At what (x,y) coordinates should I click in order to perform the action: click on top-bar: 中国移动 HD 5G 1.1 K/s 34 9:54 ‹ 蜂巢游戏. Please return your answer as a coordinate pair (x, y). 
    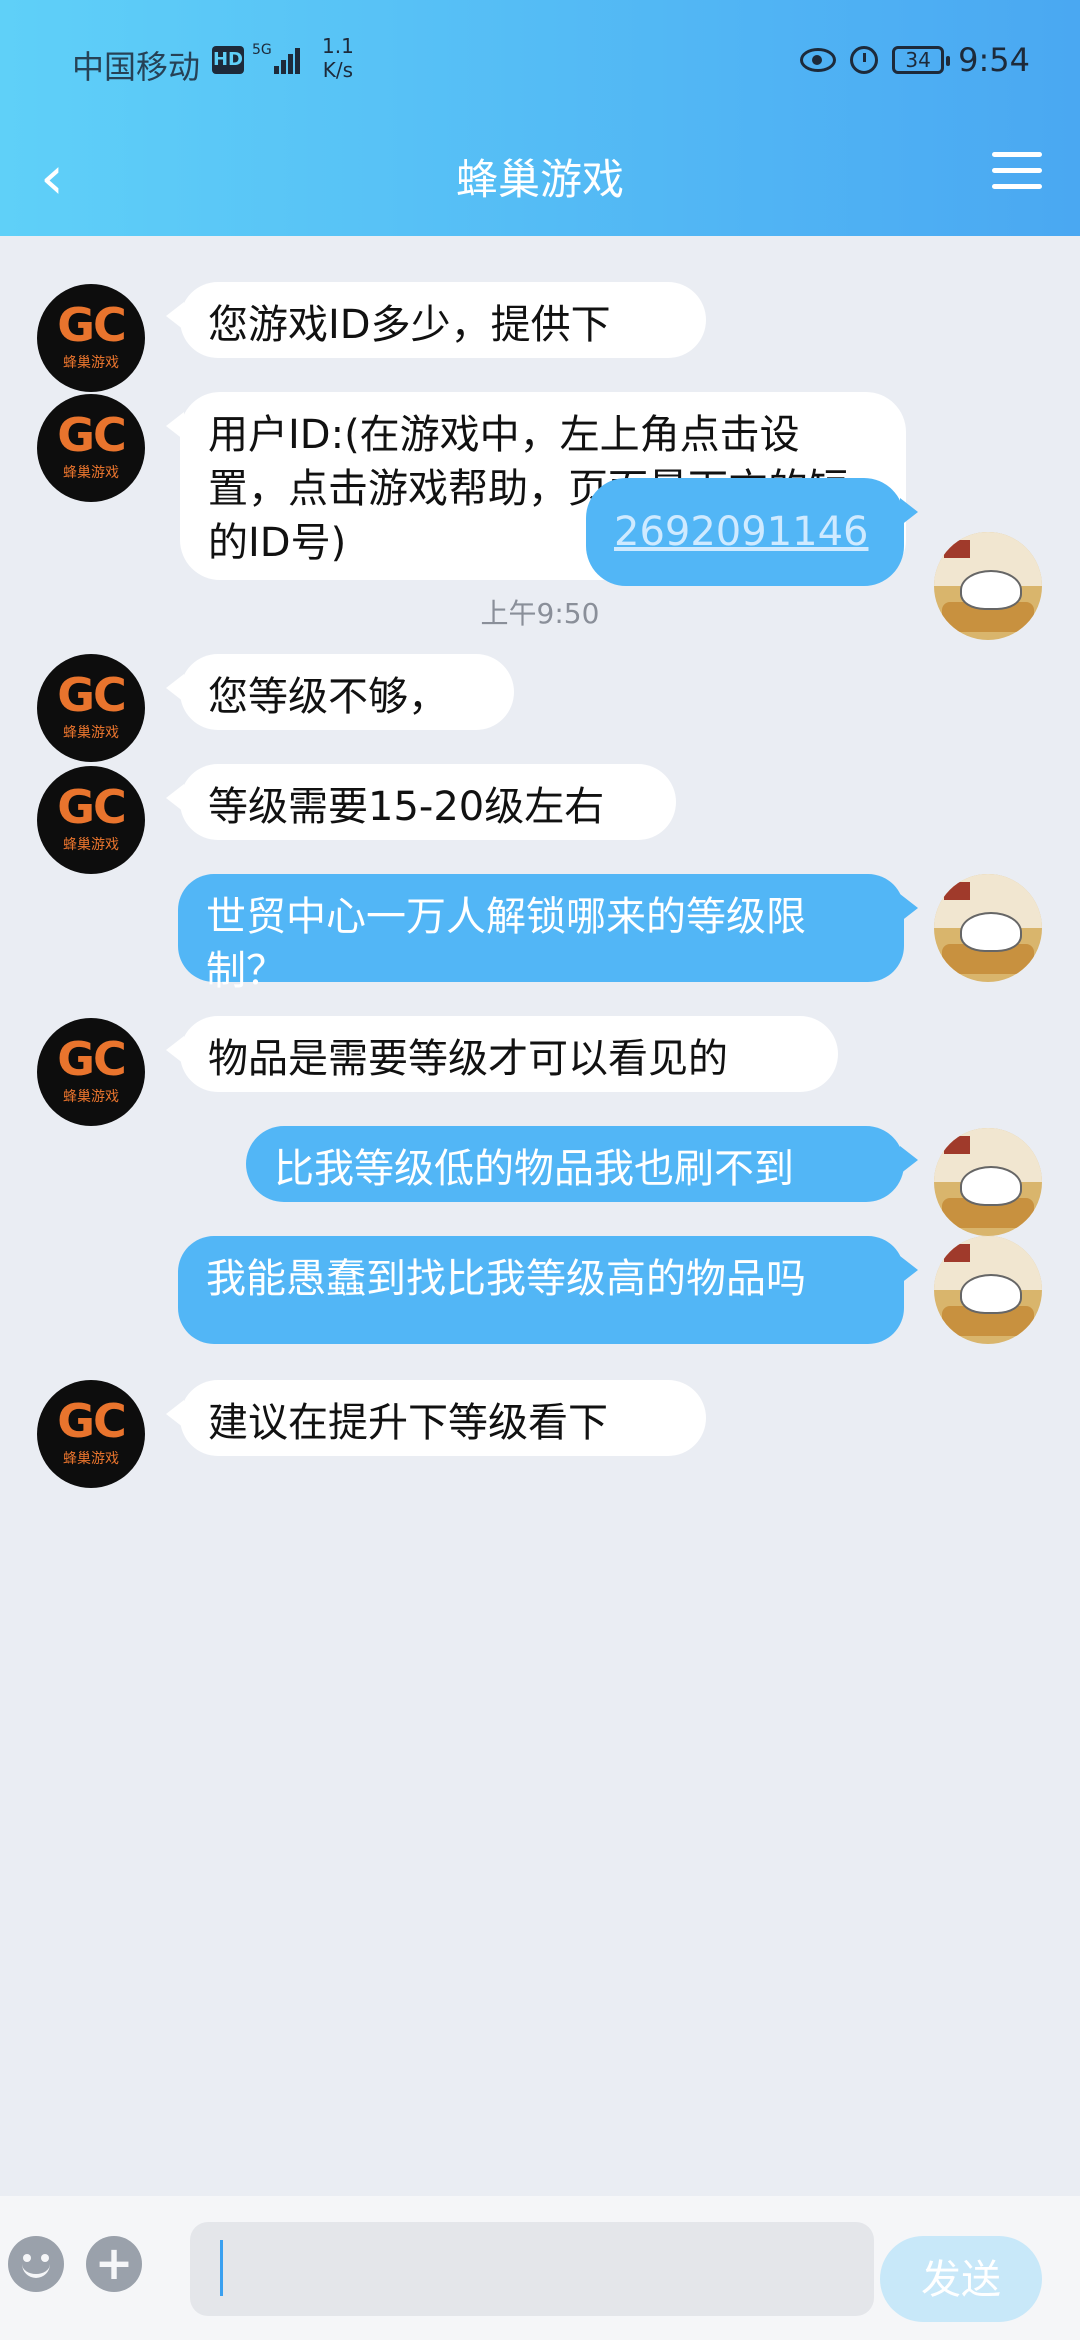
    Looking at the image, I should click on (540, 118).